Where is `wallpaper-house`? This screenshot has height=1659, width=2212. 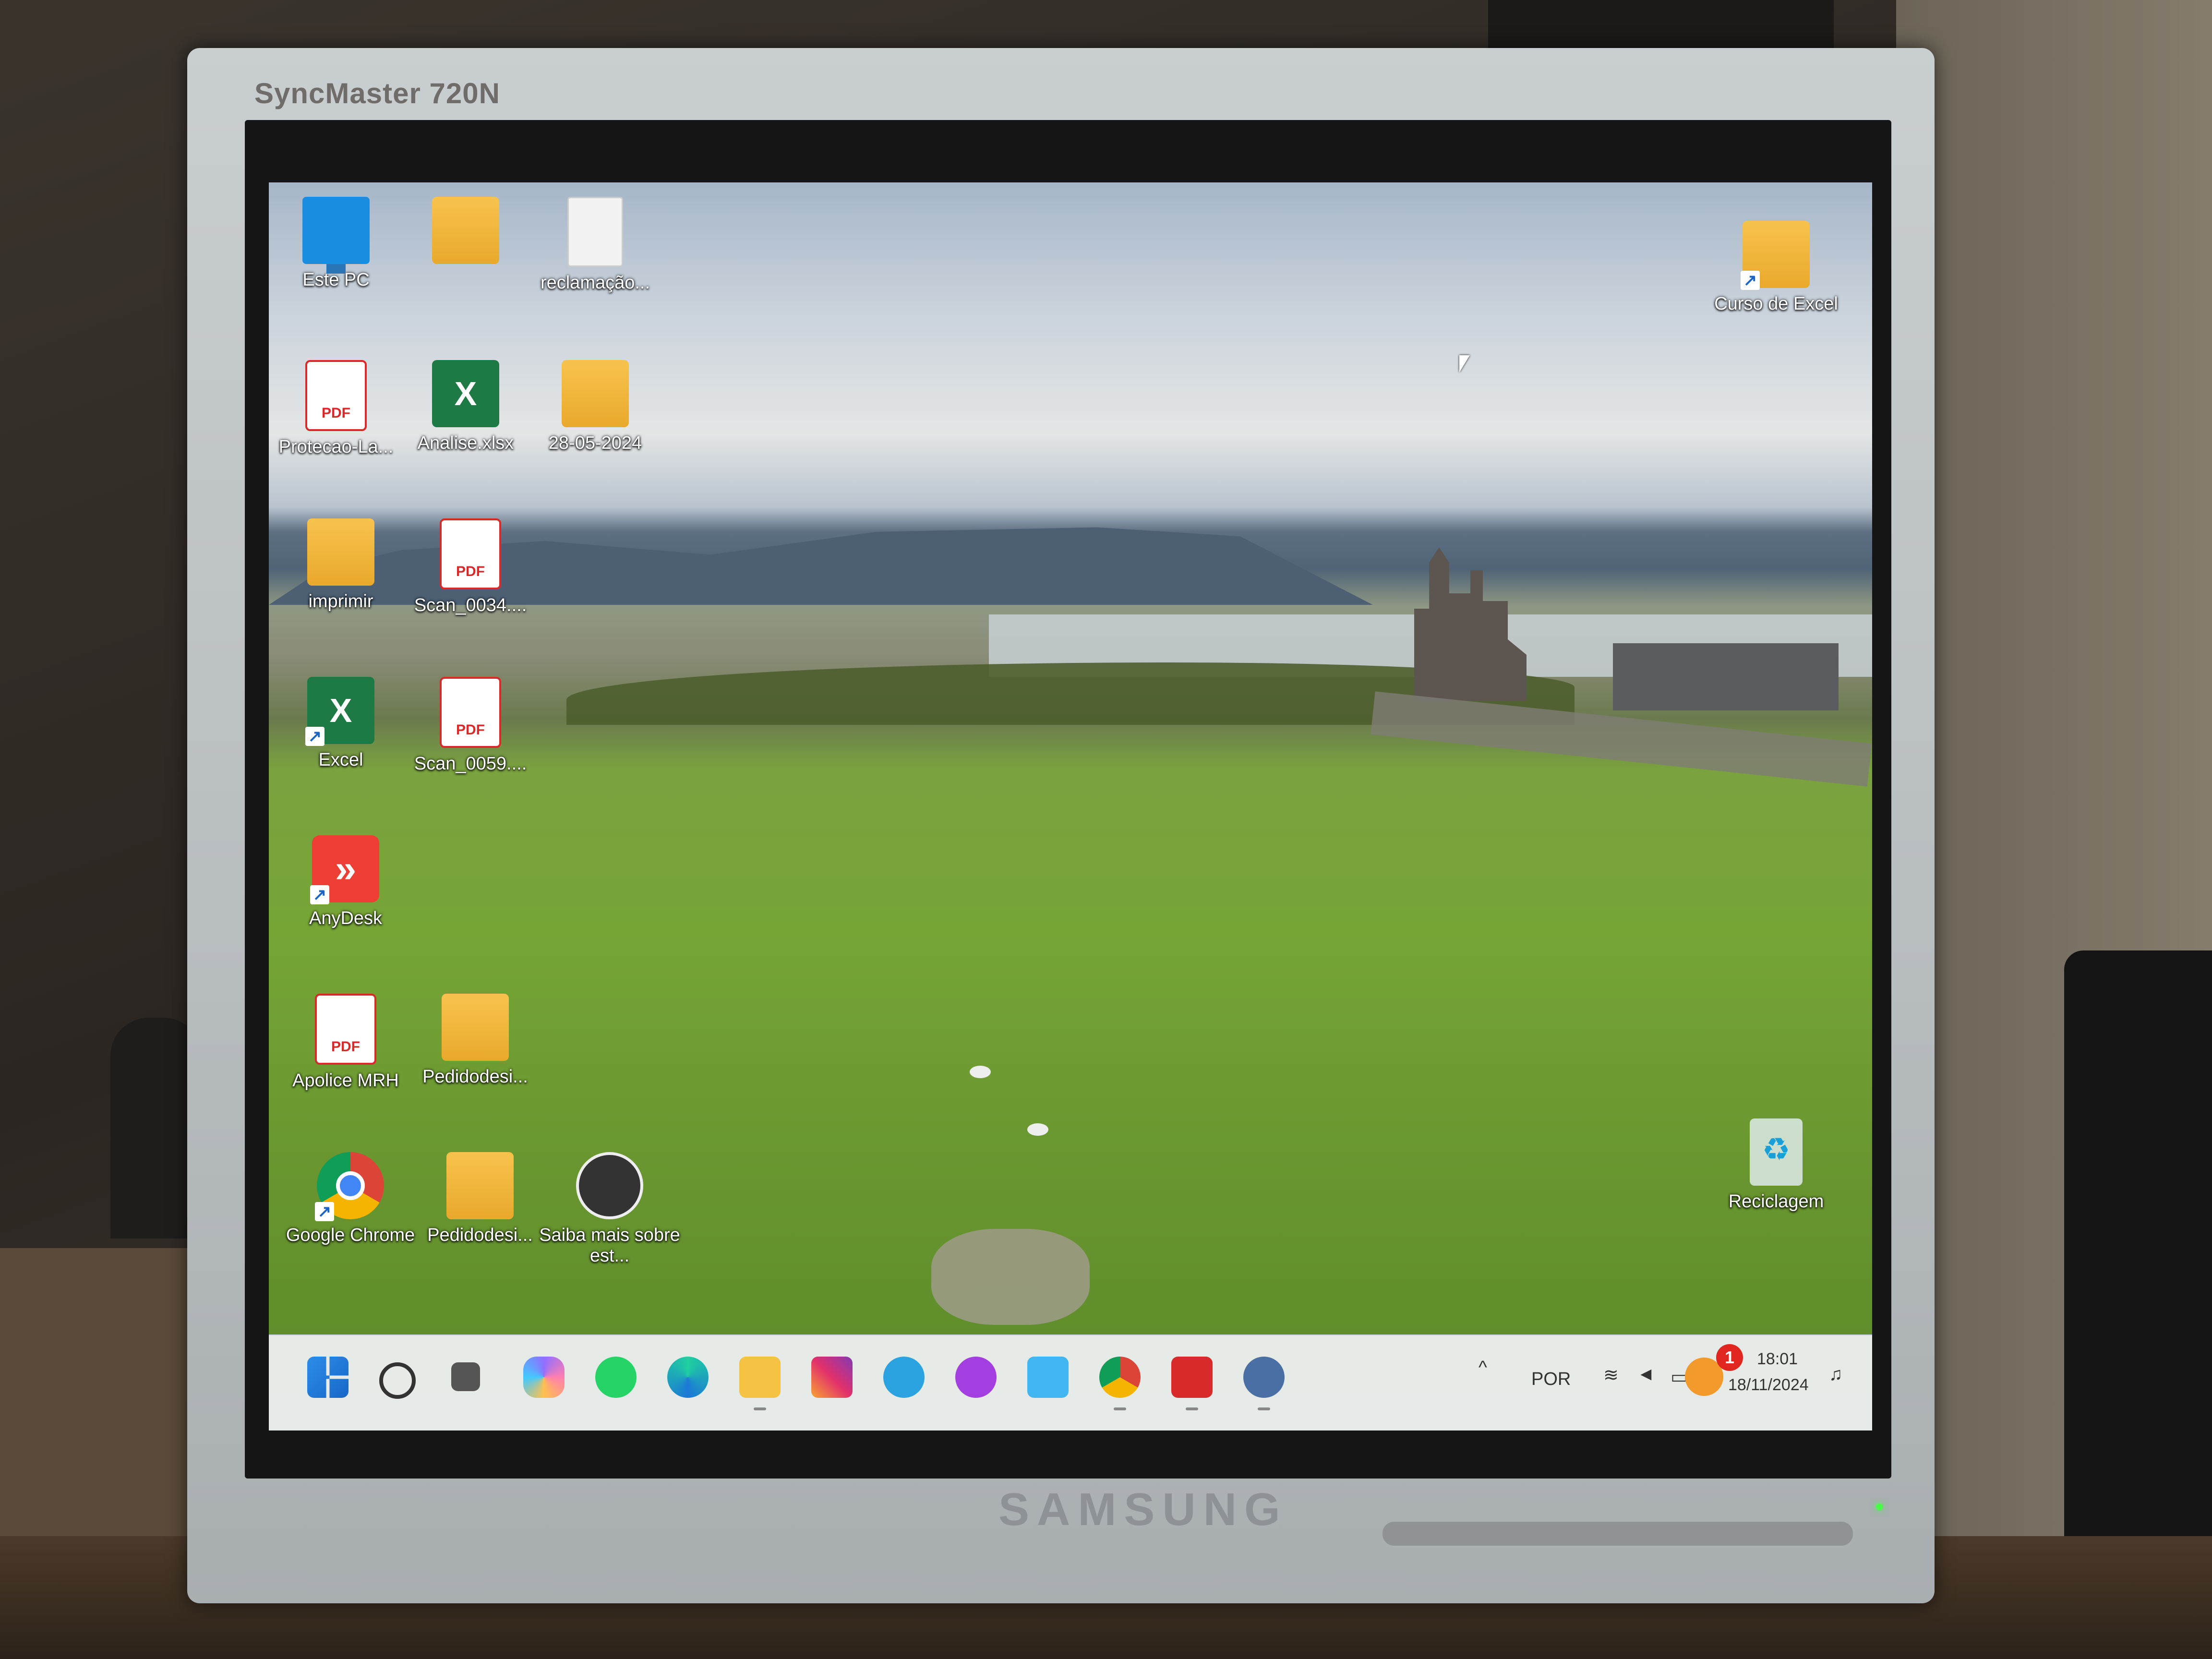 wallpaper-house is located at coordinates (1726, 677).